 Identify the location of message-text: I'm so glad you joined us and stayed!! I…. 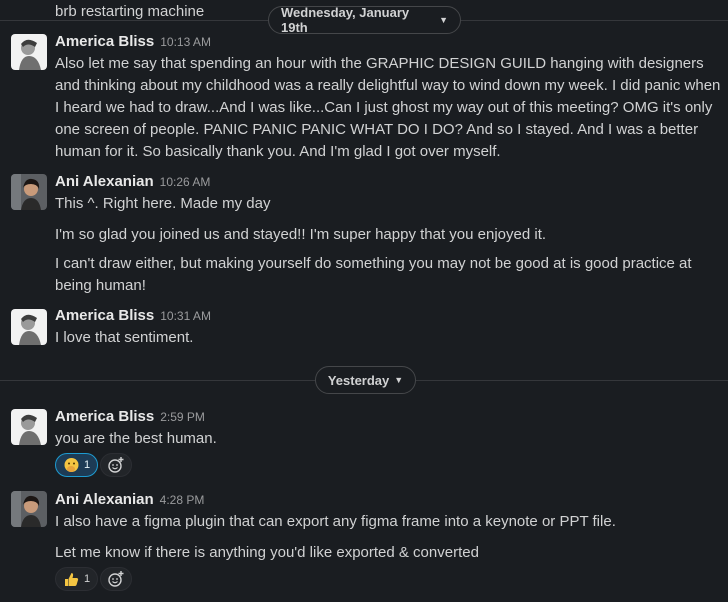
(301, 234).